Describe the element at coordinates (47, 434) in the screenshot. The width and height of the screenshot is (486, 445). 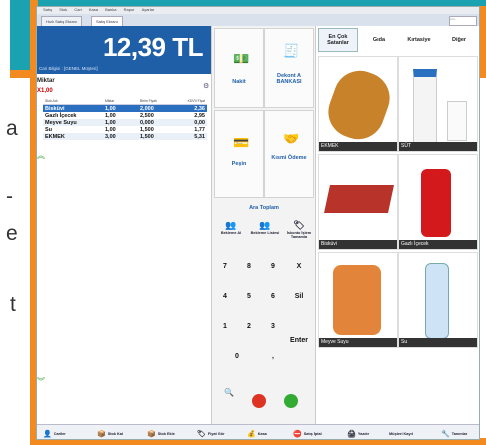
I see `customers-icon: 👤` at that location.